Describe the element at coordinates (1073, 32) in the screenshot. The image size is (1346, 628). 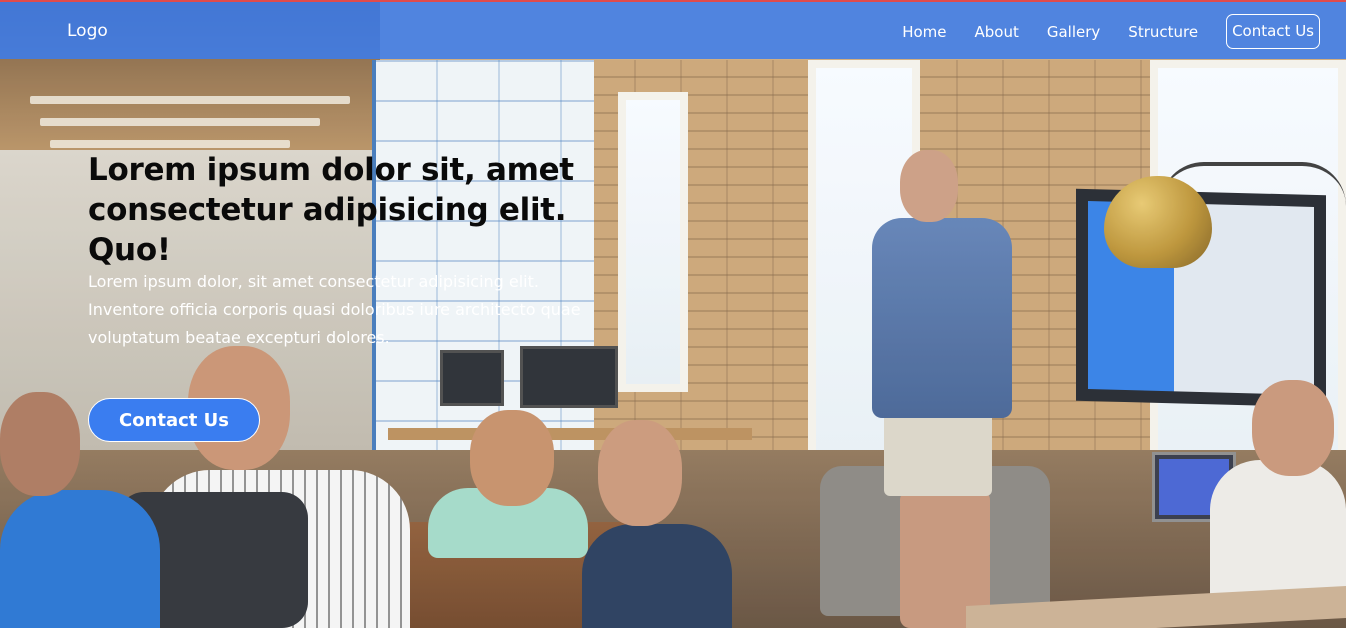
I see `nav-link-gallery: Gallery` at that location.